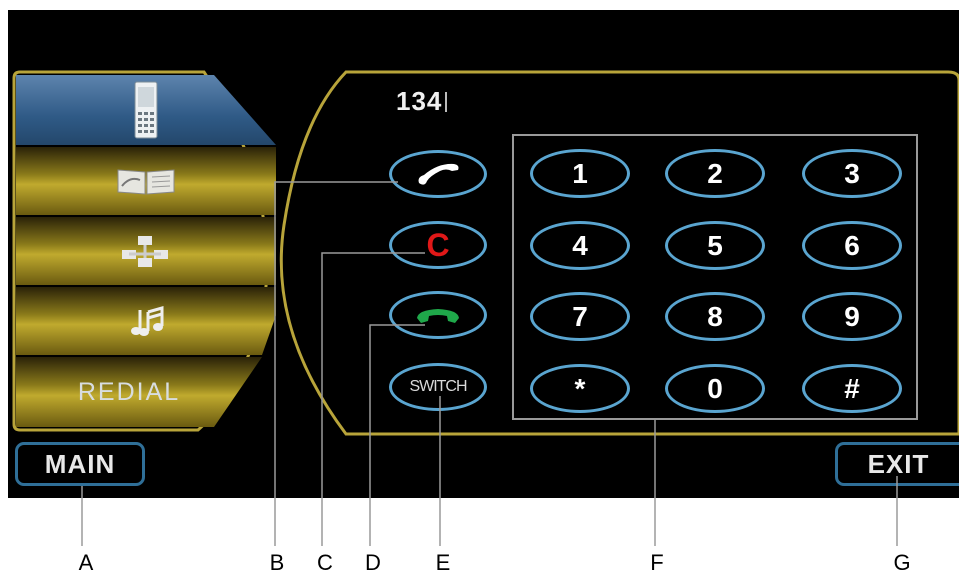 The width and height of the screenshot is (959, 582). What do you see at coordinates (86, 562) in the screenshot?
I see `callout-a: A` at bounding box center [86, 562].